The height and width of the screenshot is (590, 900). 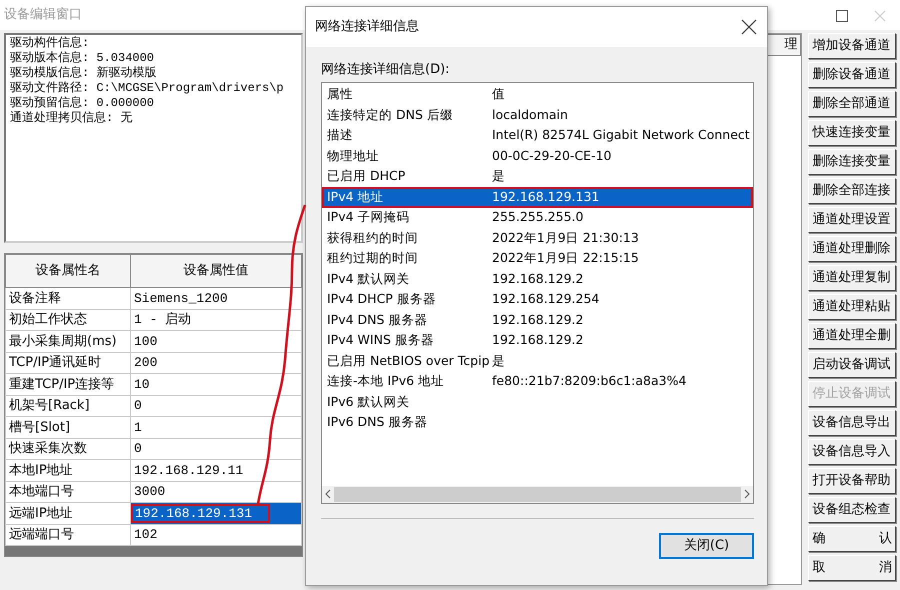 I want to click on scroll-thumb, so click(x=537, y=494).